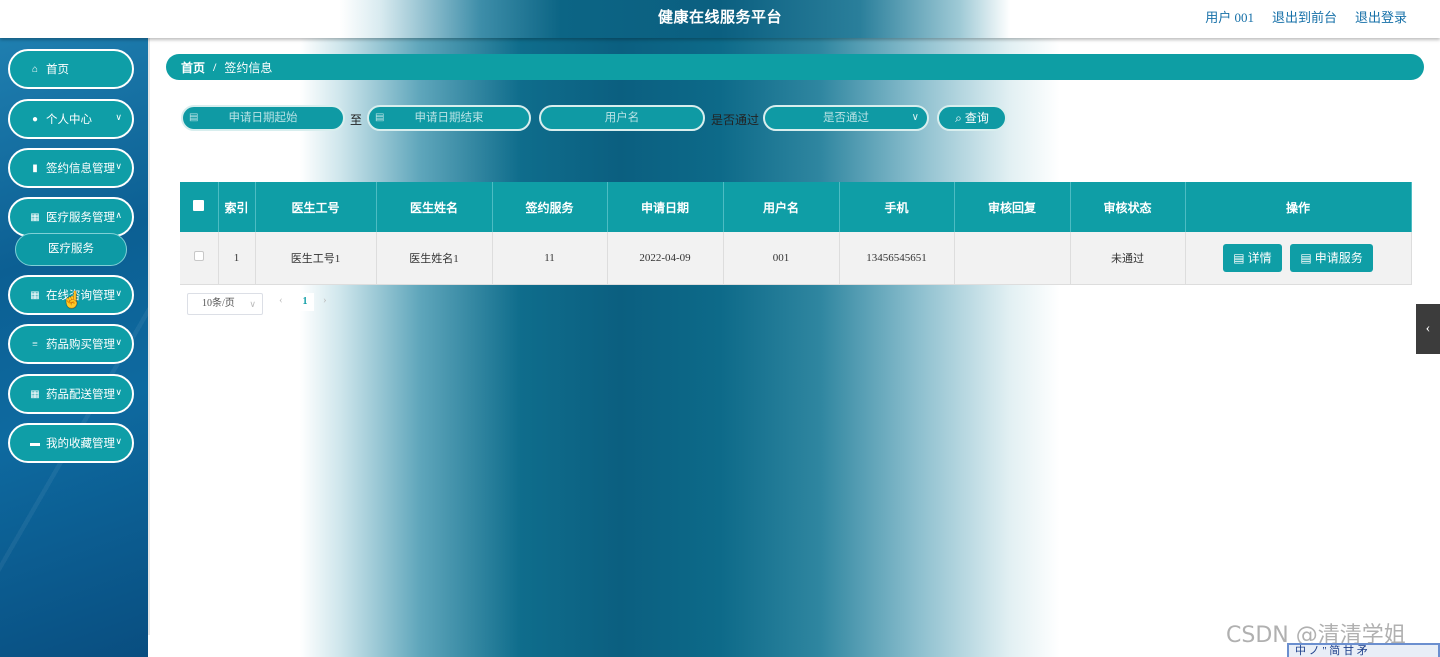  Describe the element at coordinates (1012, 207) in the screenshot. I see `col-reply: 审核回复` at that location.